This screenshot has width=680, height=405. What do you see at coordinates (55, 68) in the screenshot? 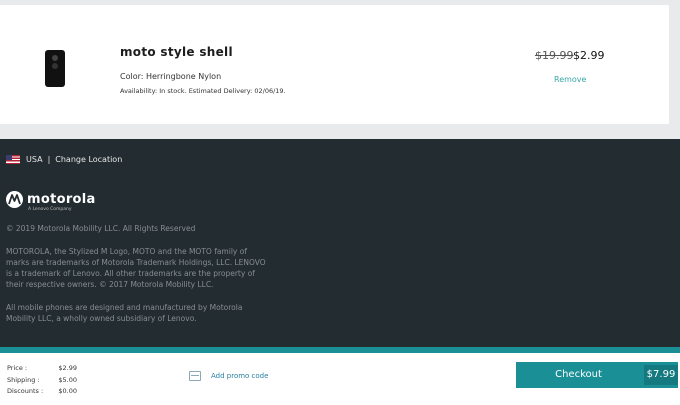
I see `phone-shell-icon` at bounding box center [55, 68].